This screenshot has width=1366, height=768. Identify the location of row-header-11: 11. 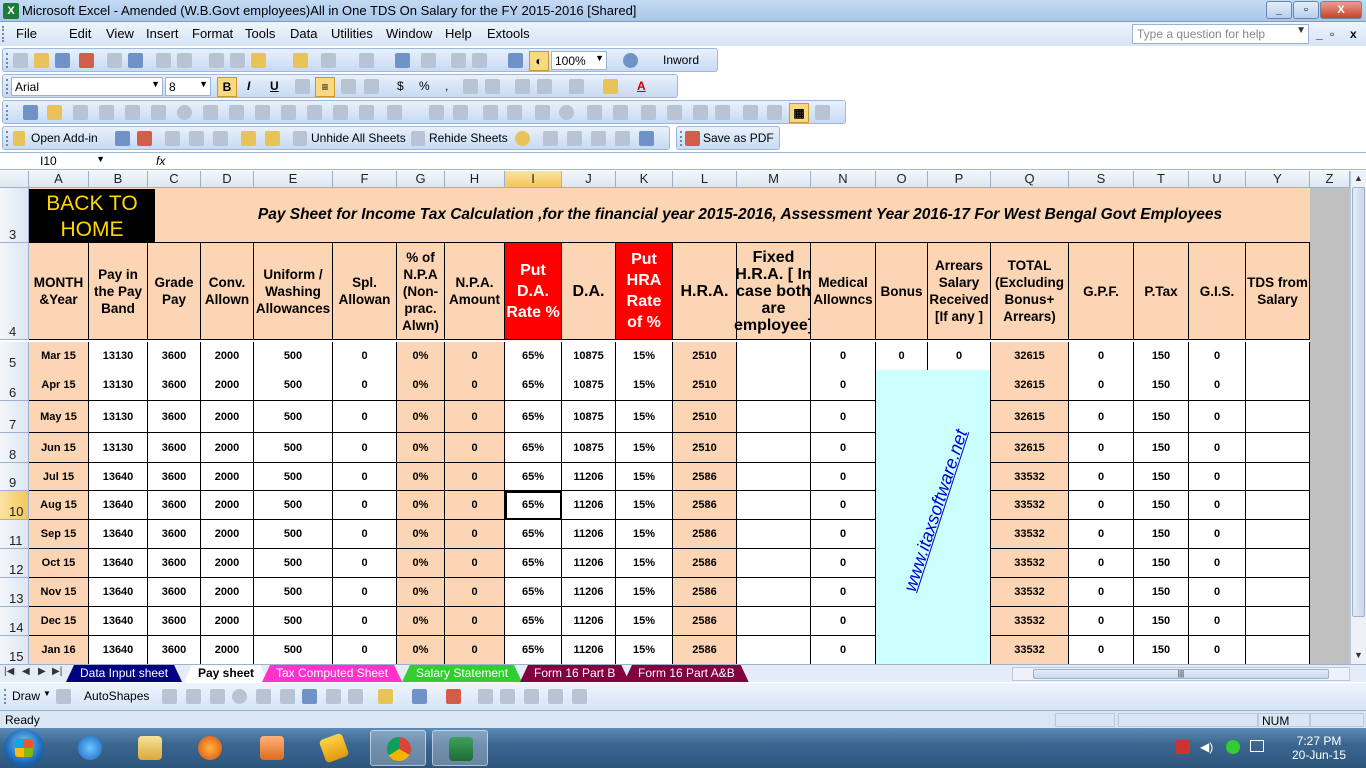
(14, 534).